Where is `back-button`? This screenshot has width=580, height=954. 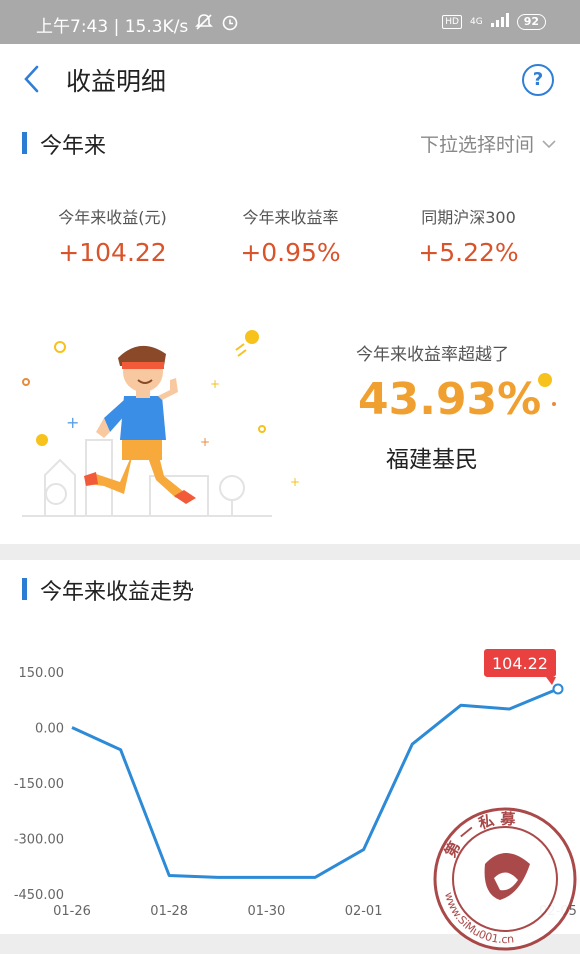
back-button is located at coordinates (33, 79).